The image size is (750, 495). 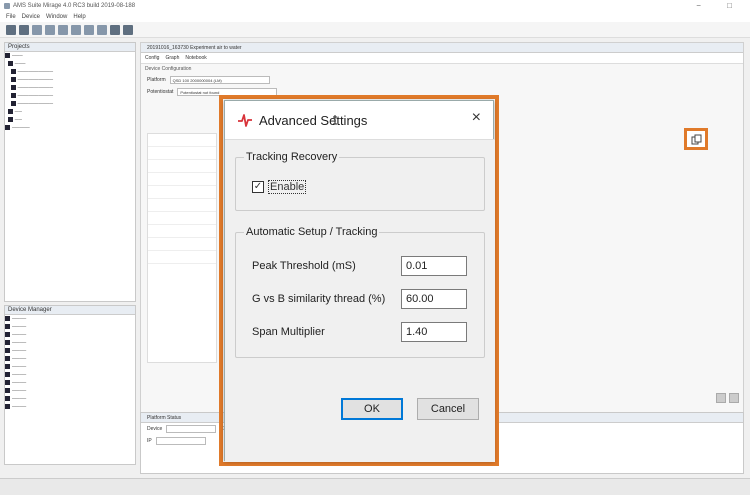 What do you see at coordinates (312, 232) in the screenshot?
I see `automatic-setup-title: Automatic Setup / Tracking` at bounding box center [312, 232].